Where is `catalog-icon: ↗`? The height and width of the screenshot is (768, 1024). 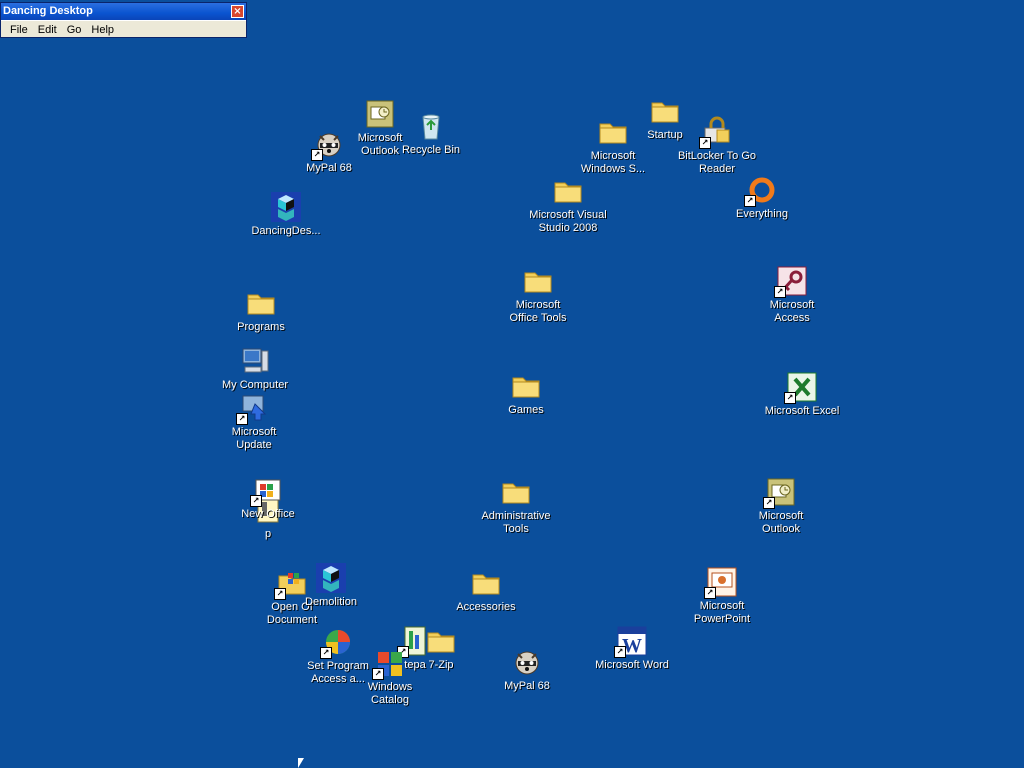
catalog-icon: ↗ is located at coordinates (389, 663).